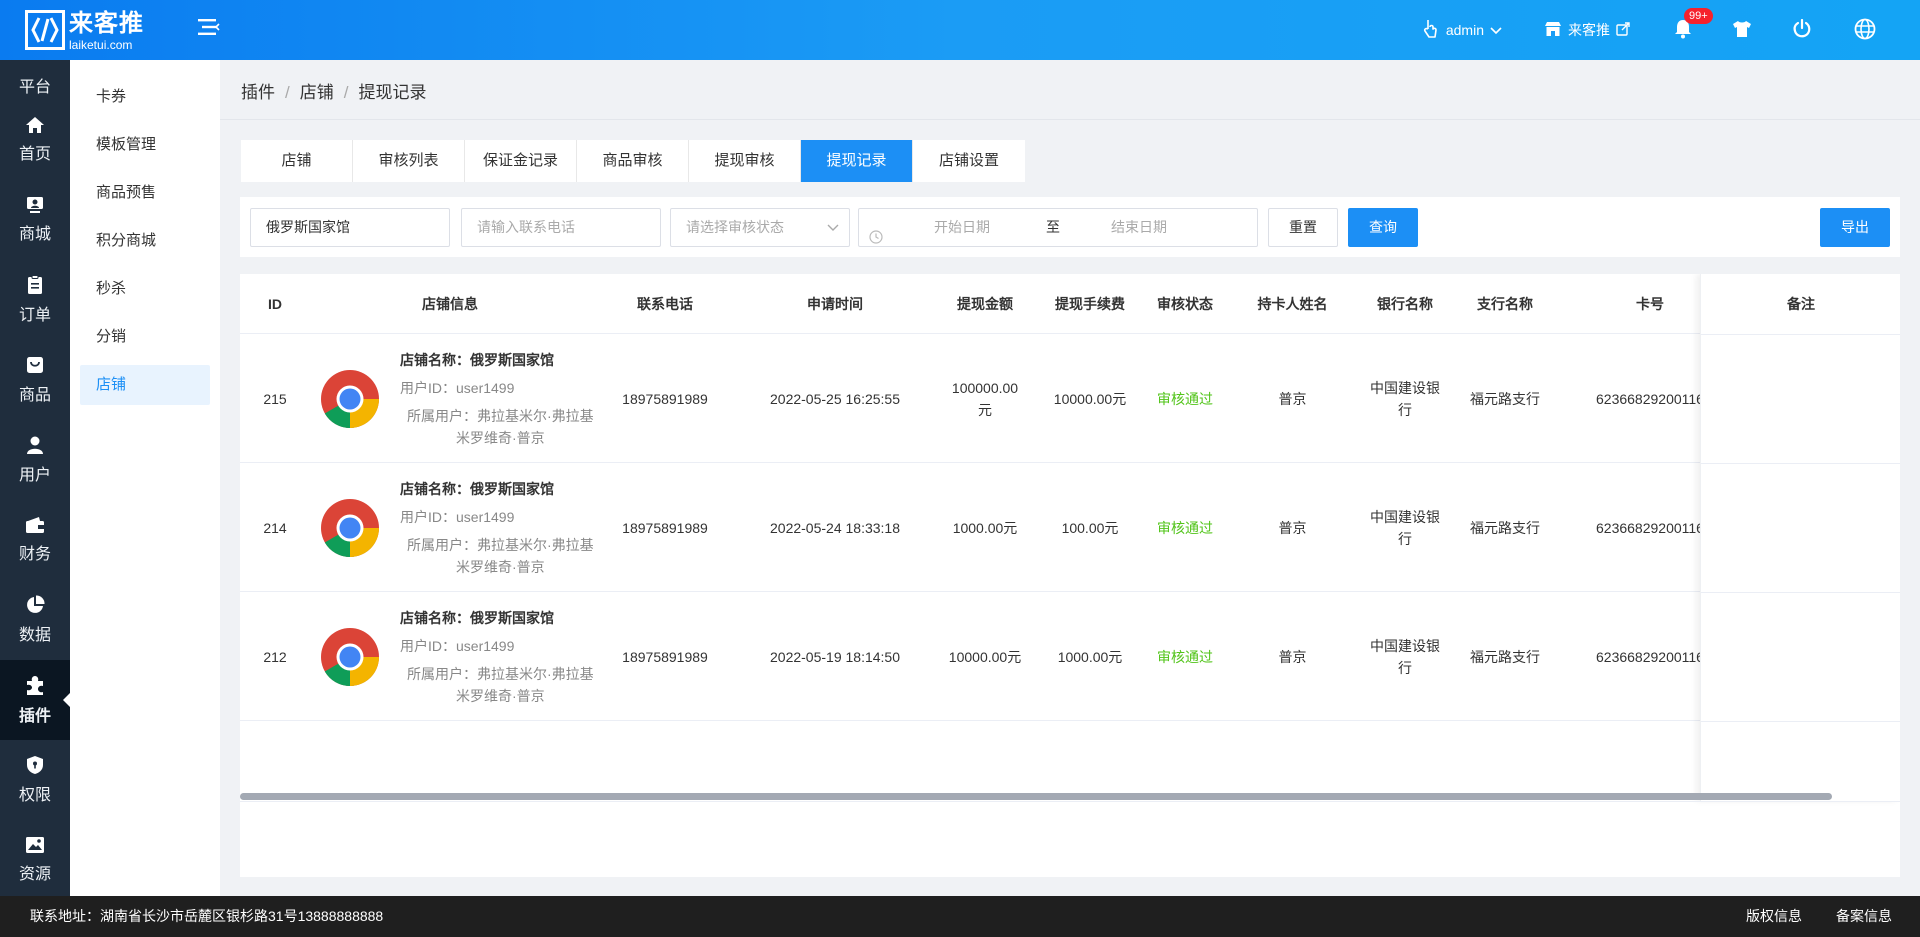 The width and height of the screenshot is (1920, 937). I want to click on language-button, so click(1865, 30).